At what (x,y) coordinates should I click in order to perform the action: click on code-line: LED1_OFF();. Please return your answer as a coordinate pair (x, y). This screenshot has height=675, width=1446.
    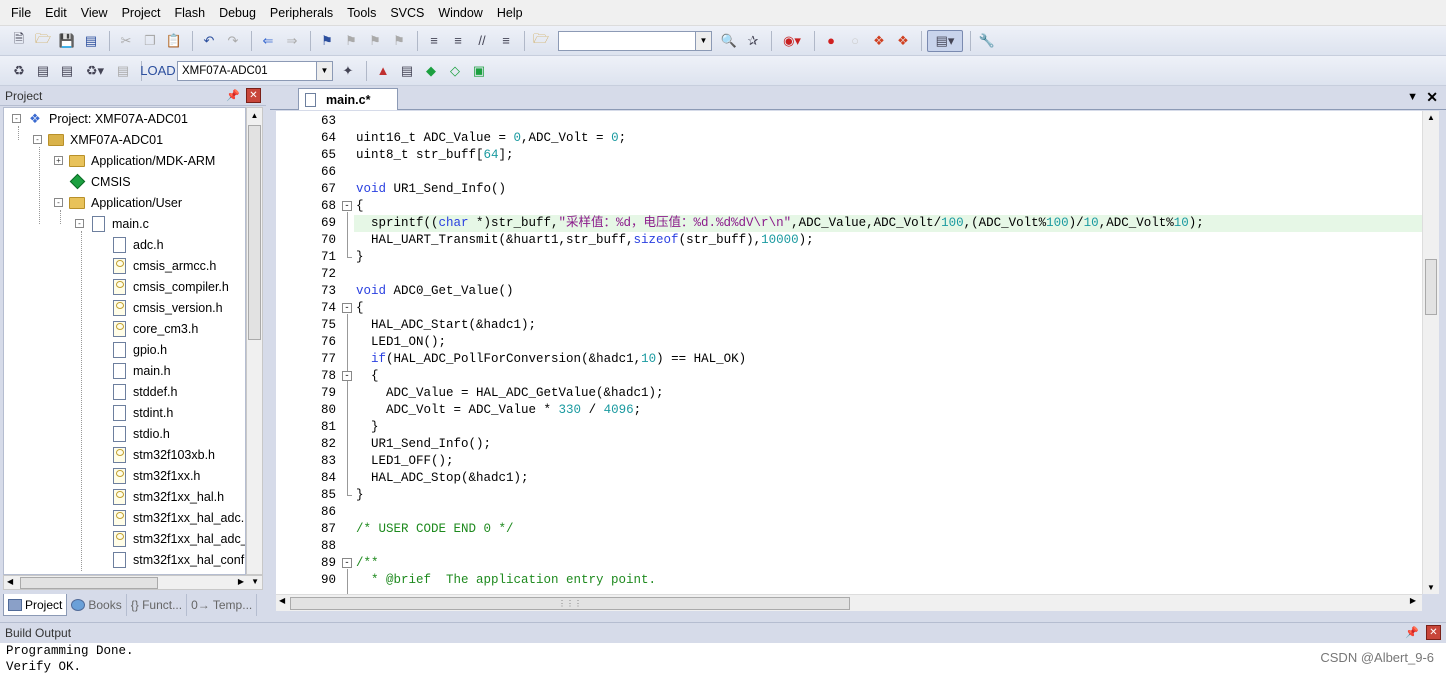
    Looking at the image, I should click on (889, 461).